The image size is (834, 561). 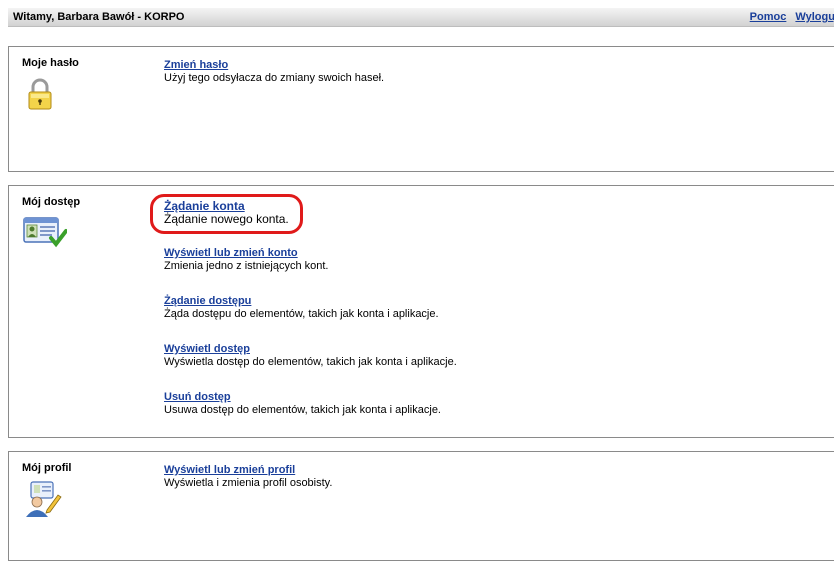 What do you see at coordinates (40, 95) in the screenshot?
I see `padlock-icon` at bounding box center [40, 95].